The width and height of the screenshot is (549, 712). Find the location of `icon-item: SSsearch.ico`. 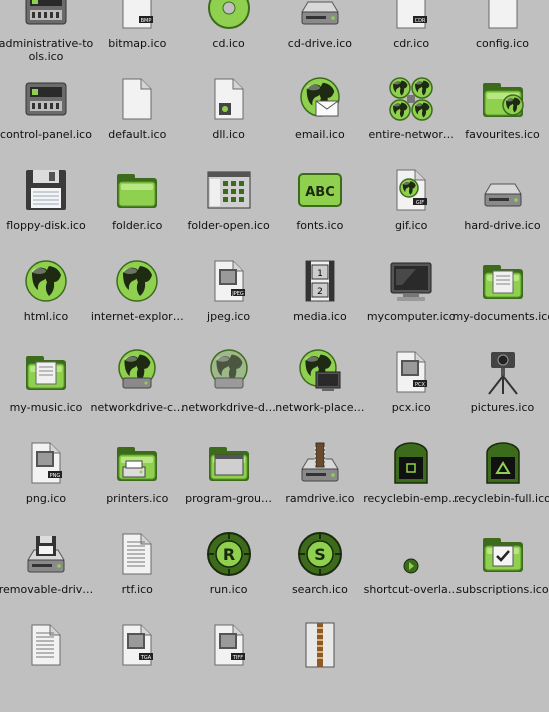

icon-item: SSsearch.ico is located at coordinates (320, 575).